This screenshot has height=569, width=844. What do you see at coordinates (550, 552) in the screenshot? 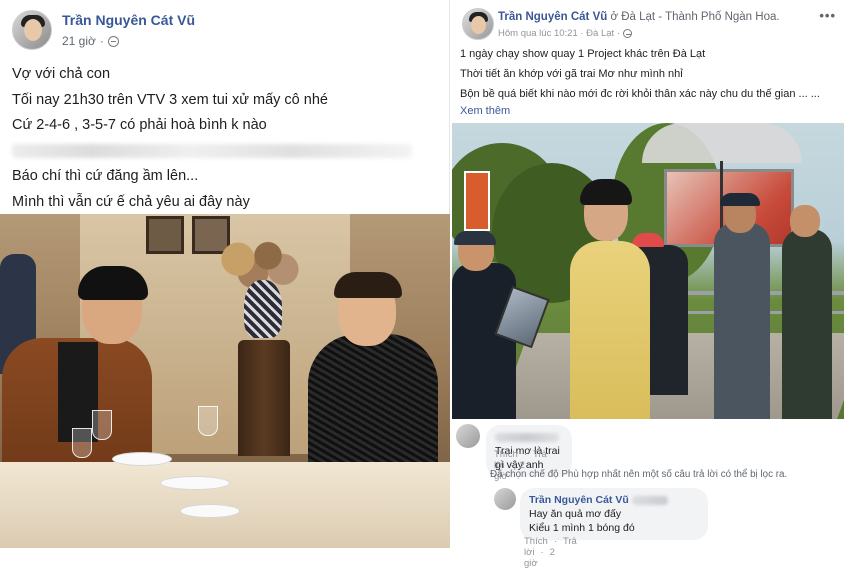
I see `reply-actions: Thích · Trả lời · 2 giờ` at bounding box center [550, 552].